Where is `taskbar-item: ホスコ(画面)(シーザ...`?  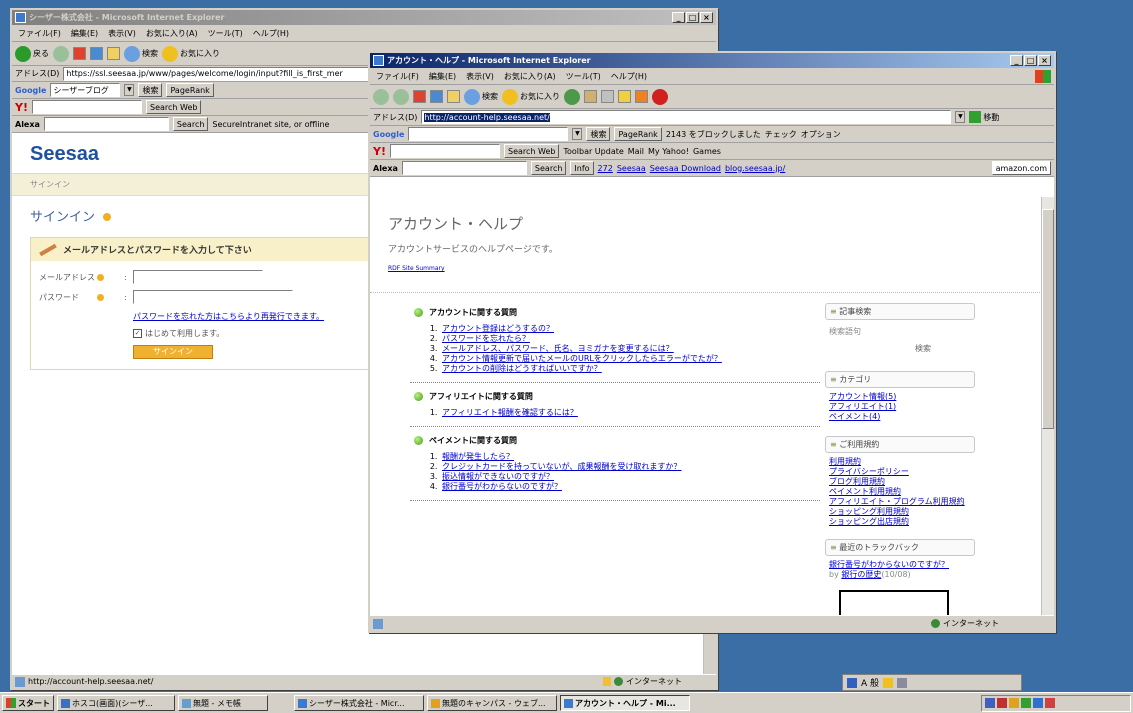
taskbar-item: ホスコ(画面)(シーザ... is located at coordinates (116, 703).